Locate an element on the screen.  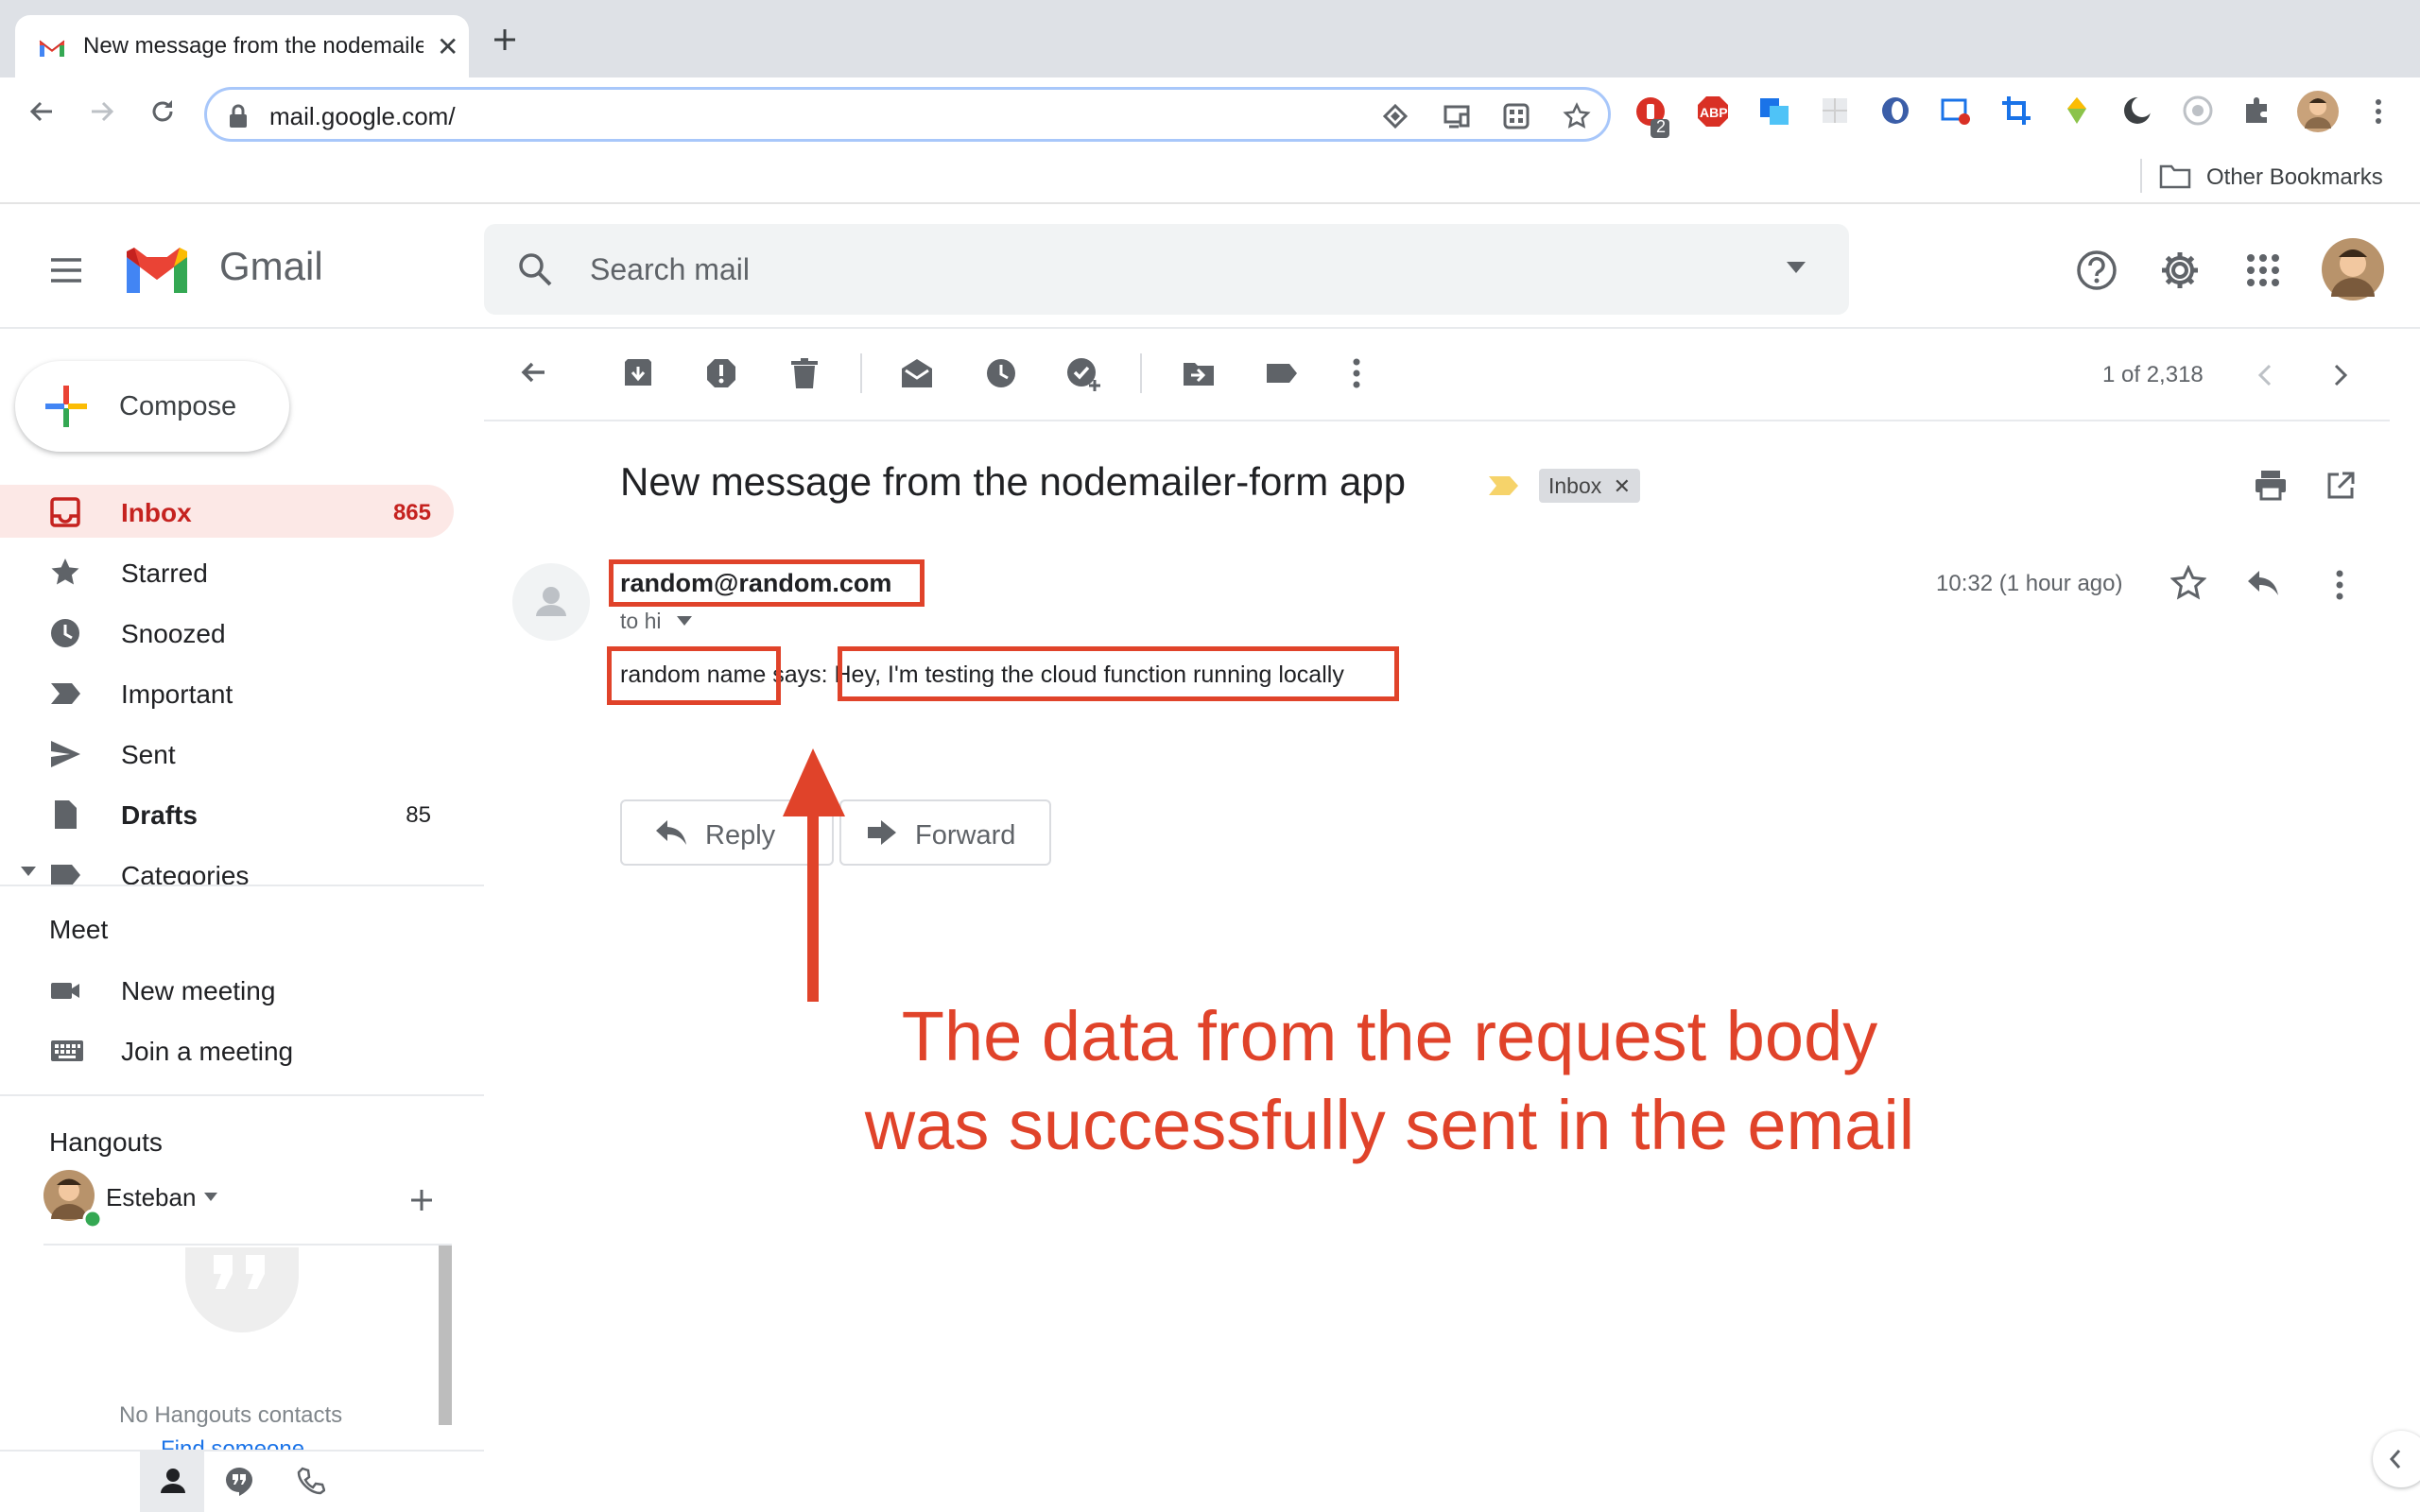
browser-profile-avatar is located at coordinates (2318, 111).